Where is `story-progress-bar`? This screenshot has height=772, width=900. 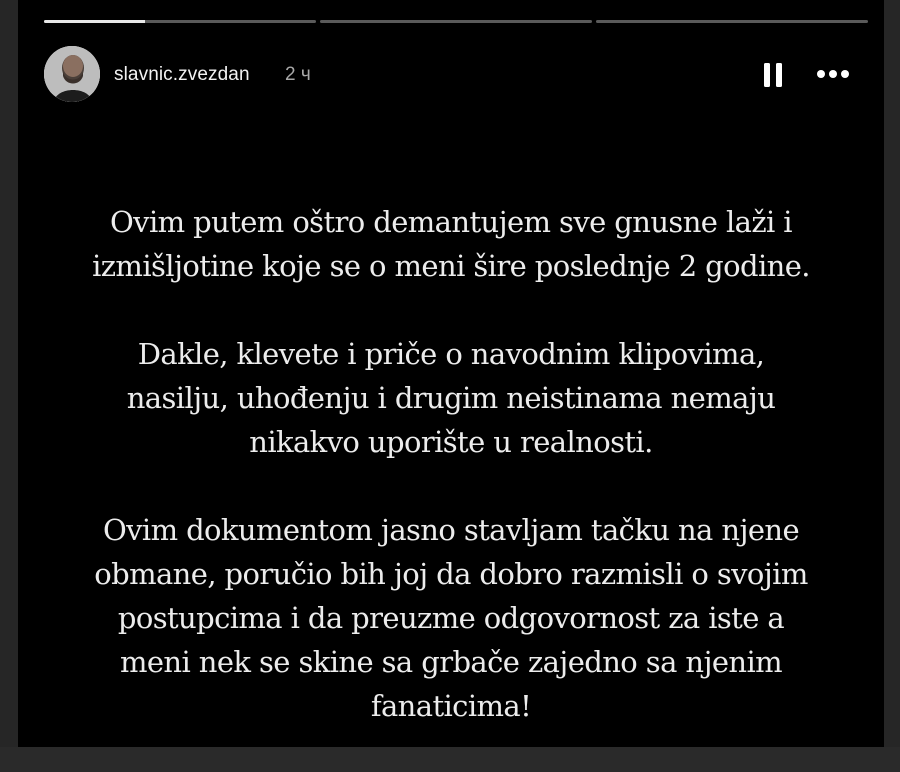 story-progress-bar is located at coordinates (456, 21).